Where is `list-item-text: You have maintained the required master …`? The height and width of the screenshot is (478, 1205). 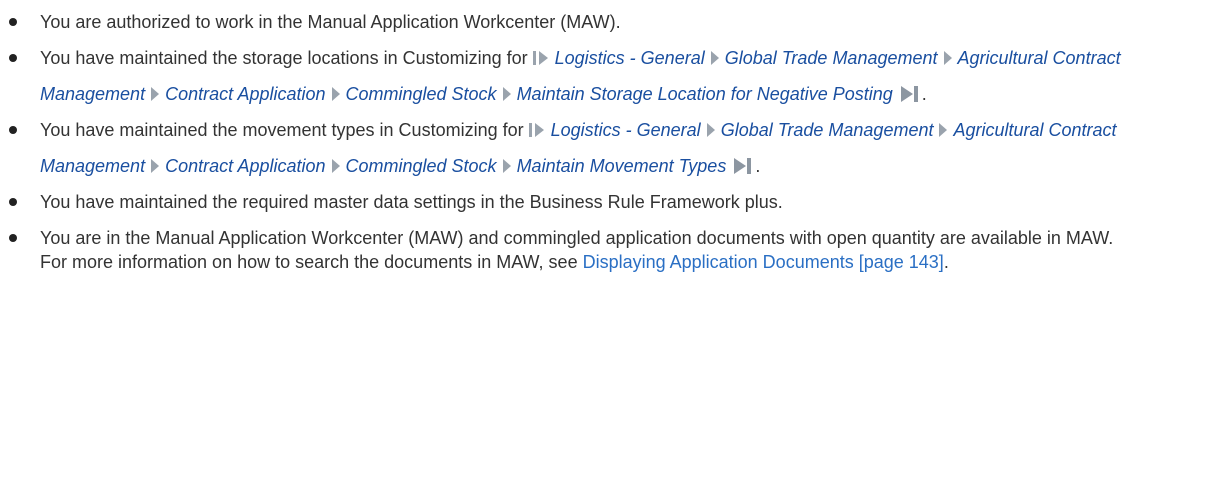 list-item-text: You have maintained the required master … is located at coordinates (411, 202).